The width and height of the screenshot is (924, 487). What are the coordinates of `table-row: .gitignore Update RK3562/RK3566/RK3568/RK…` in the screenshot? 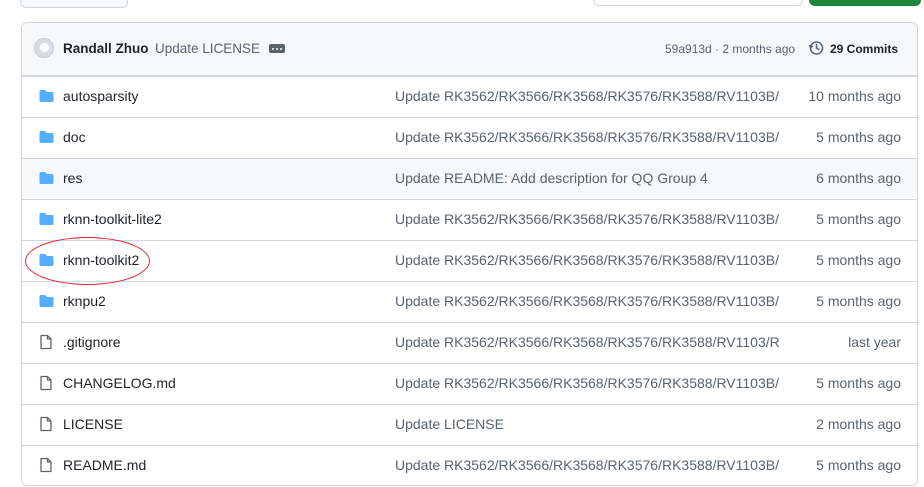 It's located at (469, 342).